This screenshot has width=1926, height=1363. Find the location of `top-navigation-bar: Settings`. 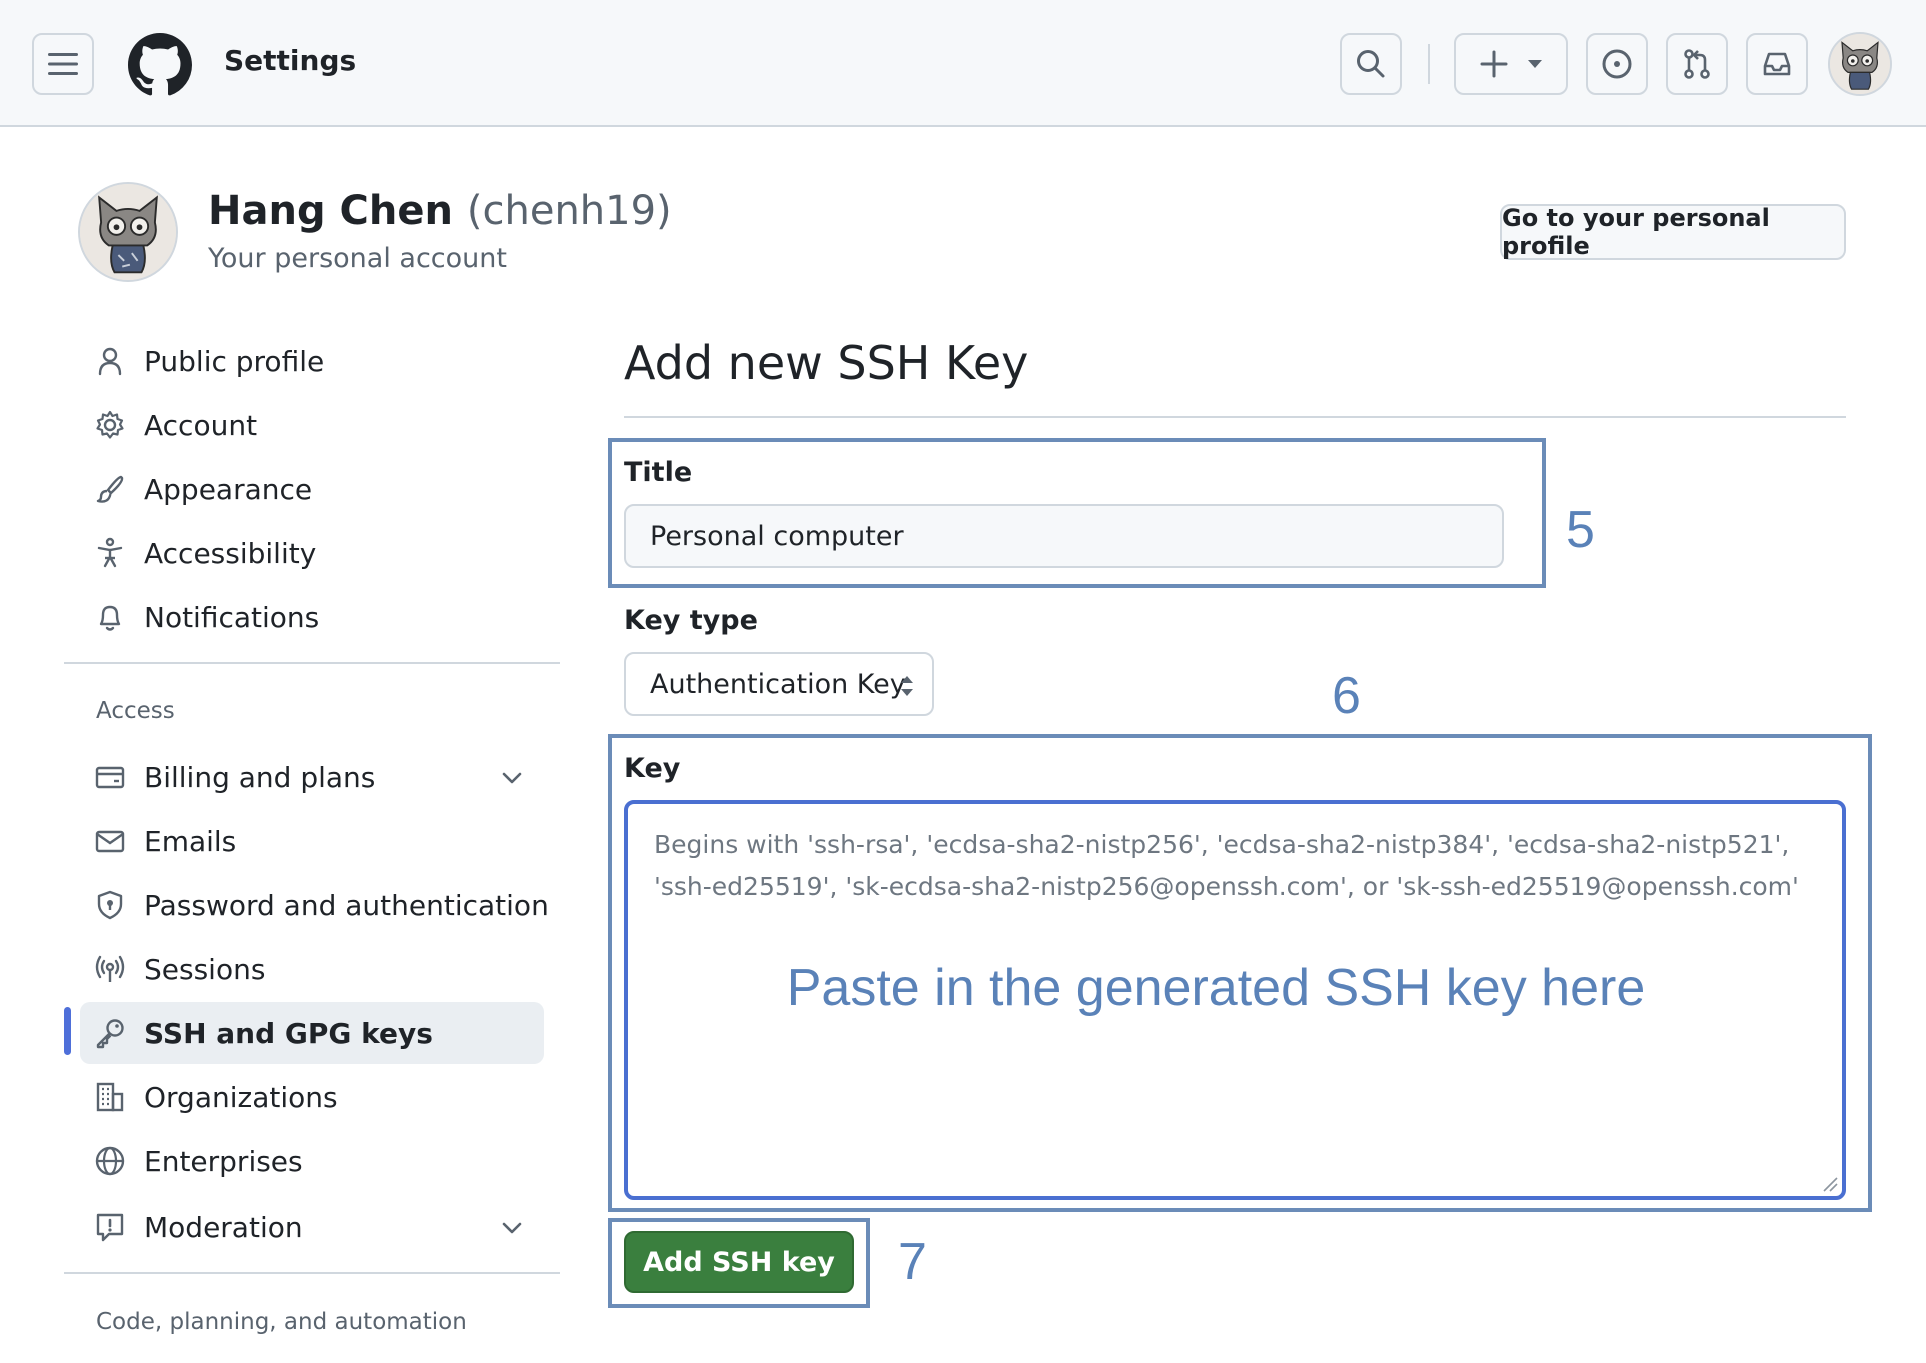

top-navigation-bar: Settings is located at coordinates (963, 63).